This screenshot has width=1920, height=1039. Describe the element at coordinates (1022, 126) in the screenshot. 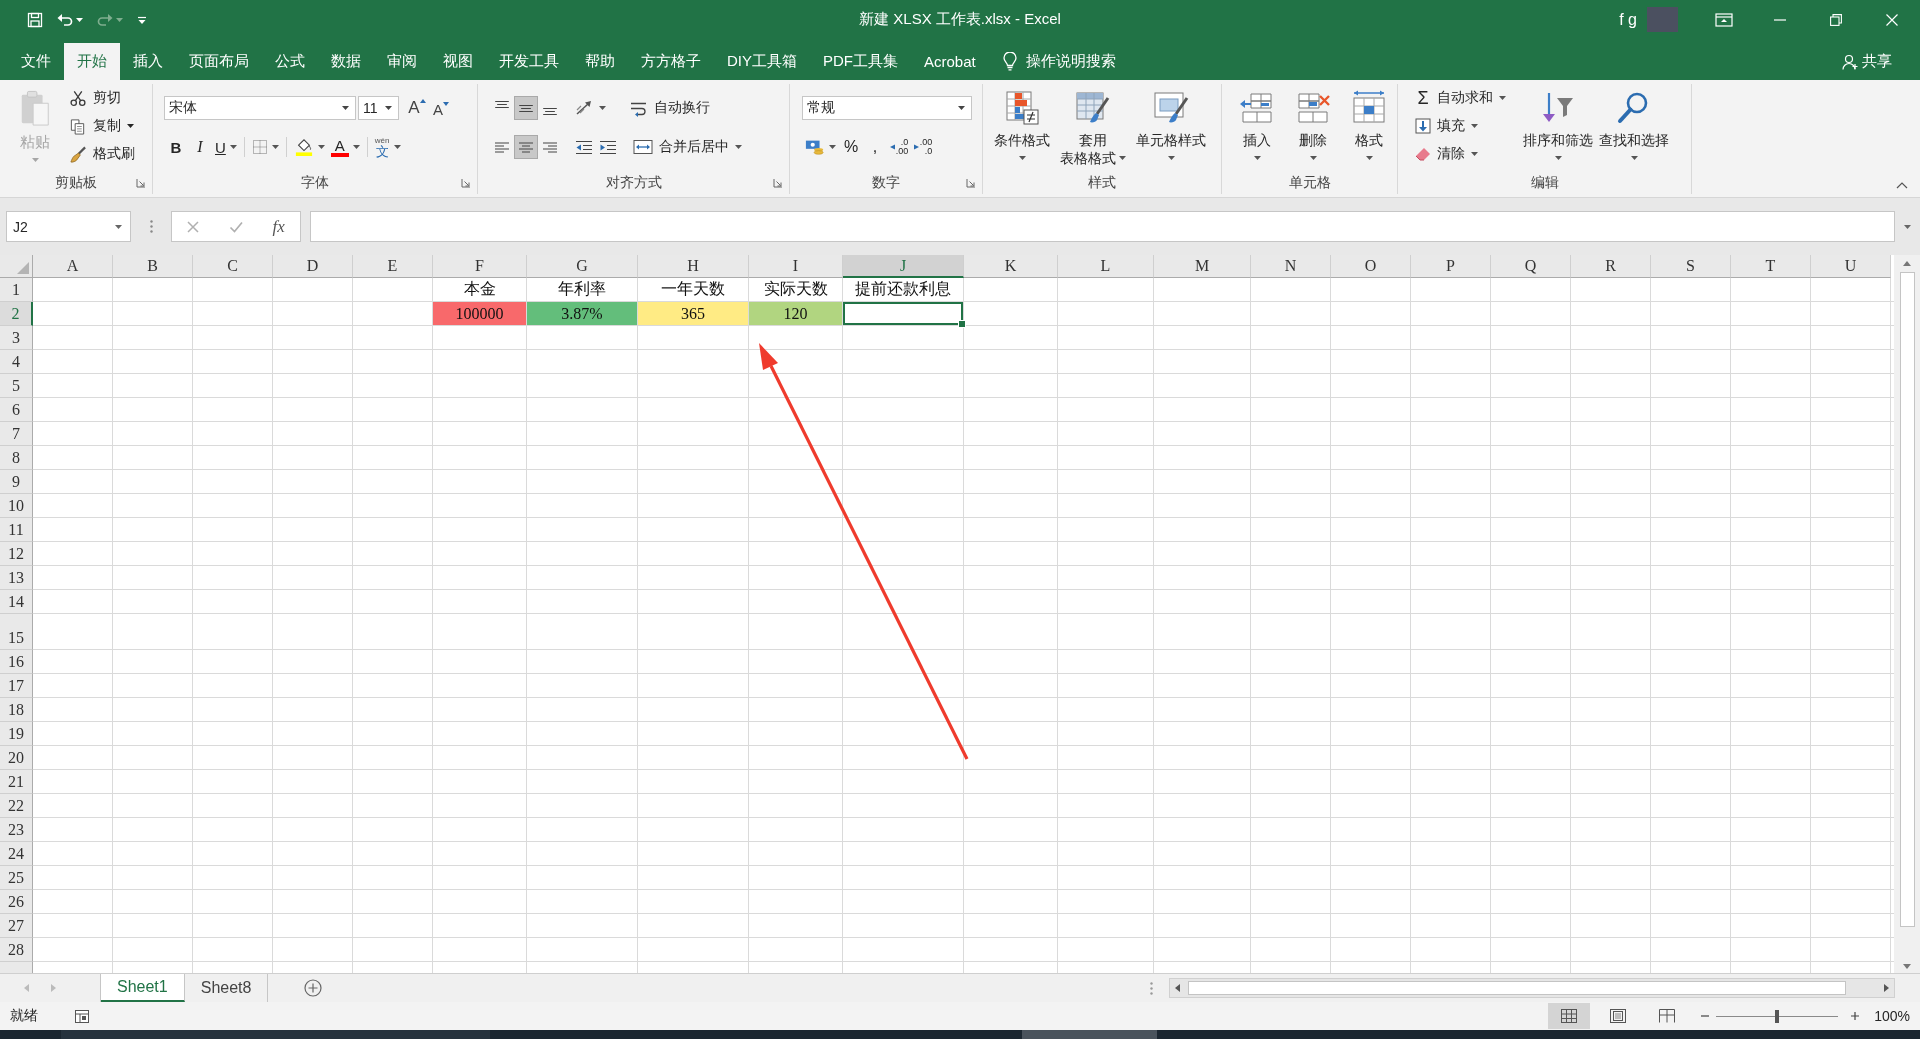

I see `styles-button: 条件格式` at that location.